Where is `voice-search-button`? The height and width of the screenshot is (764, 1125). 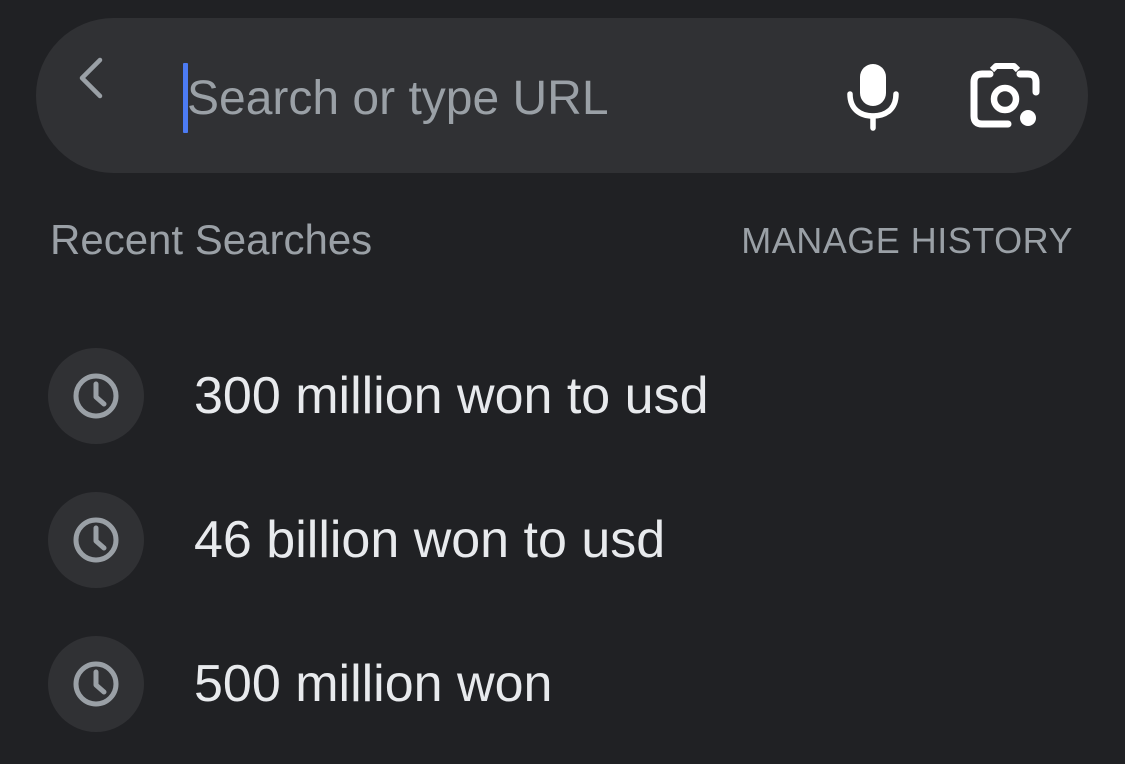
voice-search-button is located at coordinates (873, 97).